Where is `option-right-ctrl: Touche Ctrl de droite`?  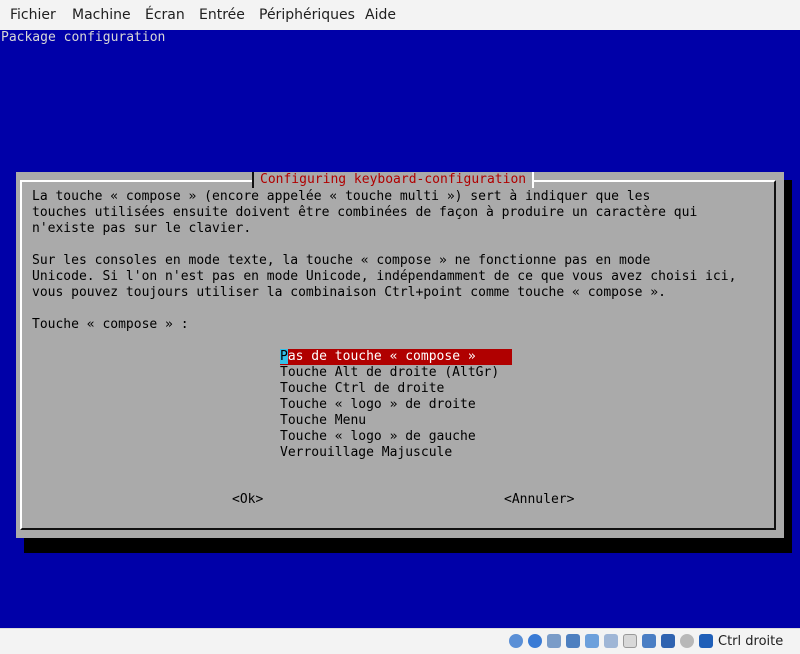
option-right-ctrl: Touche Ctrl de droite is located at coordinates (362, 389).